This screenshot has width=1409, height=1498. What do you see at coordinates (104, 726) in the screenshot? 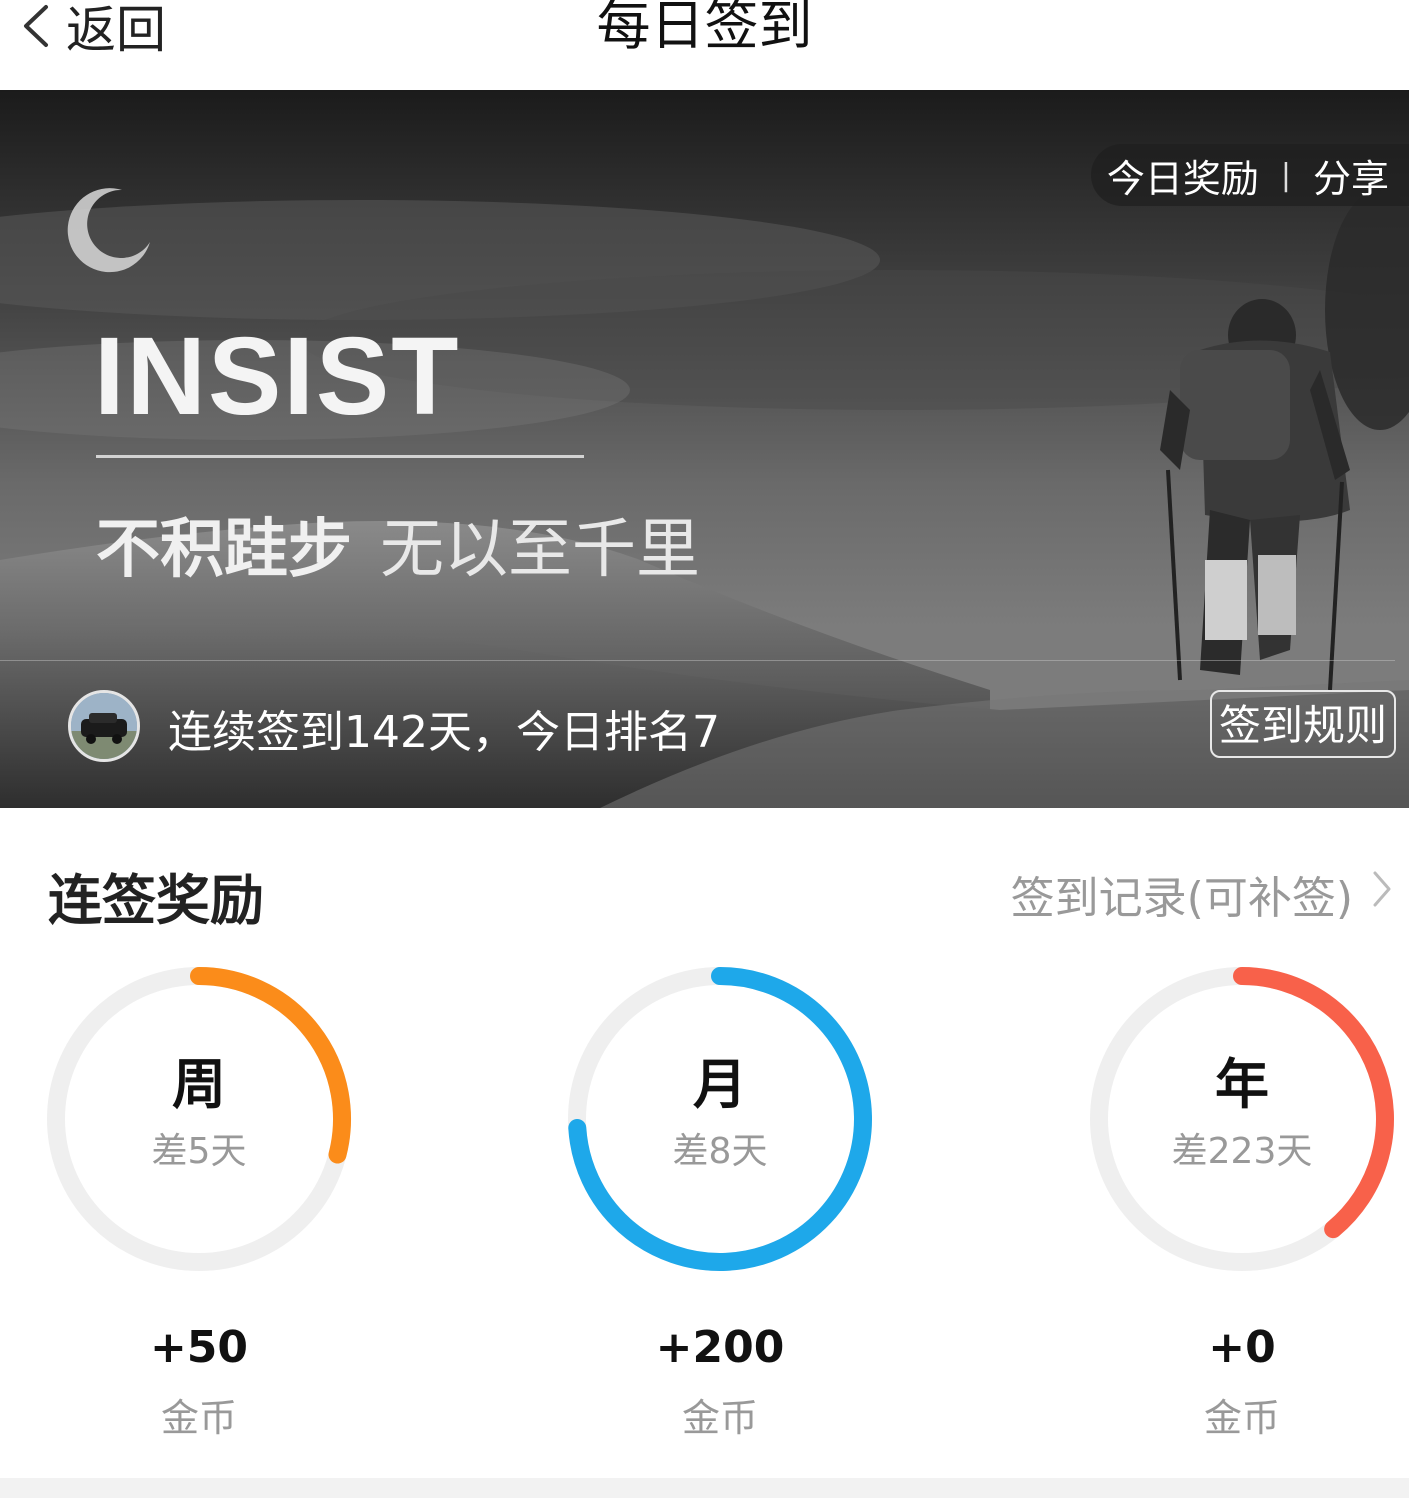
I see `avatar` at bounding box center [104, 726].